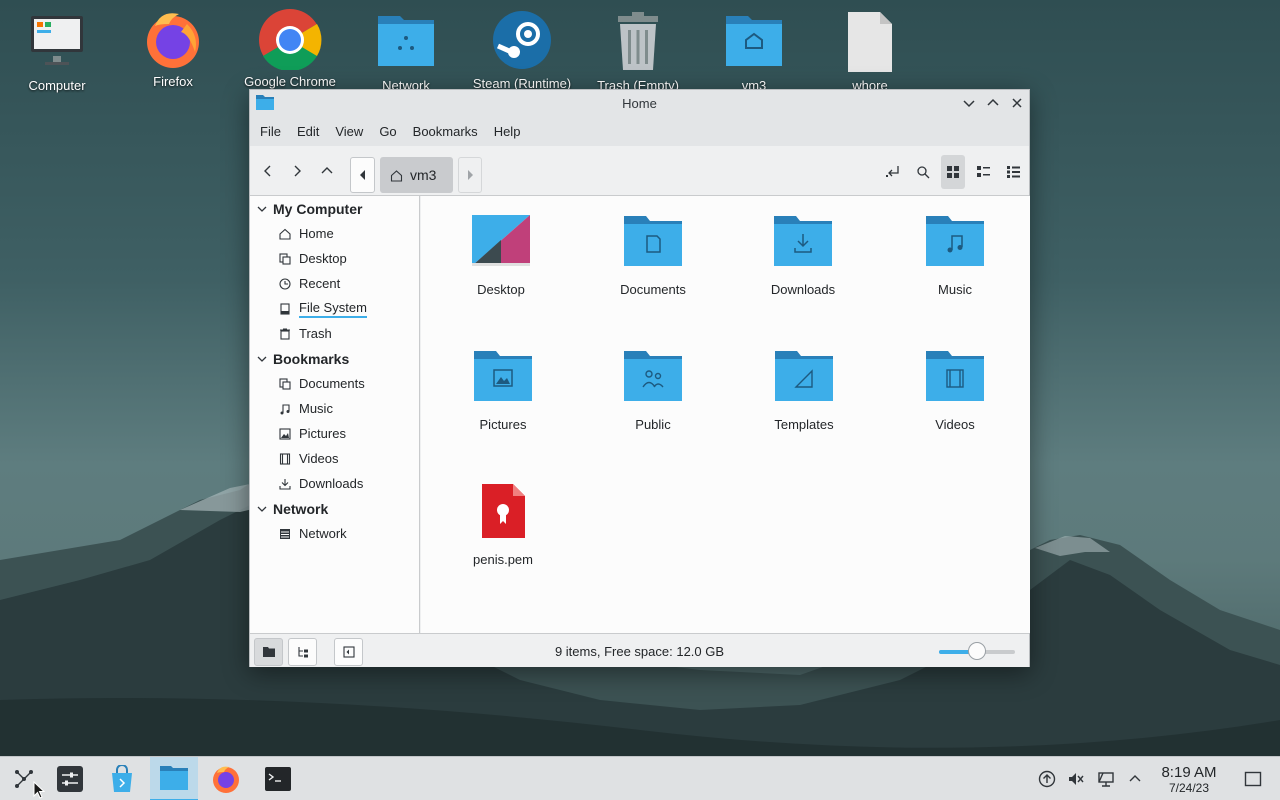  I want to click on file-item-templates: Templates, so click(804, 390).